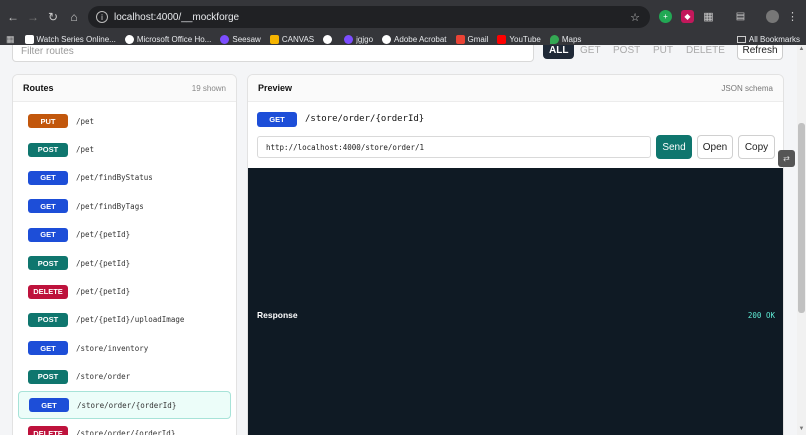  What do you see at coordinates (519, 39) in the screenshot?
I see `bookmark-item: YouTube` at bounding box center [519, 39].